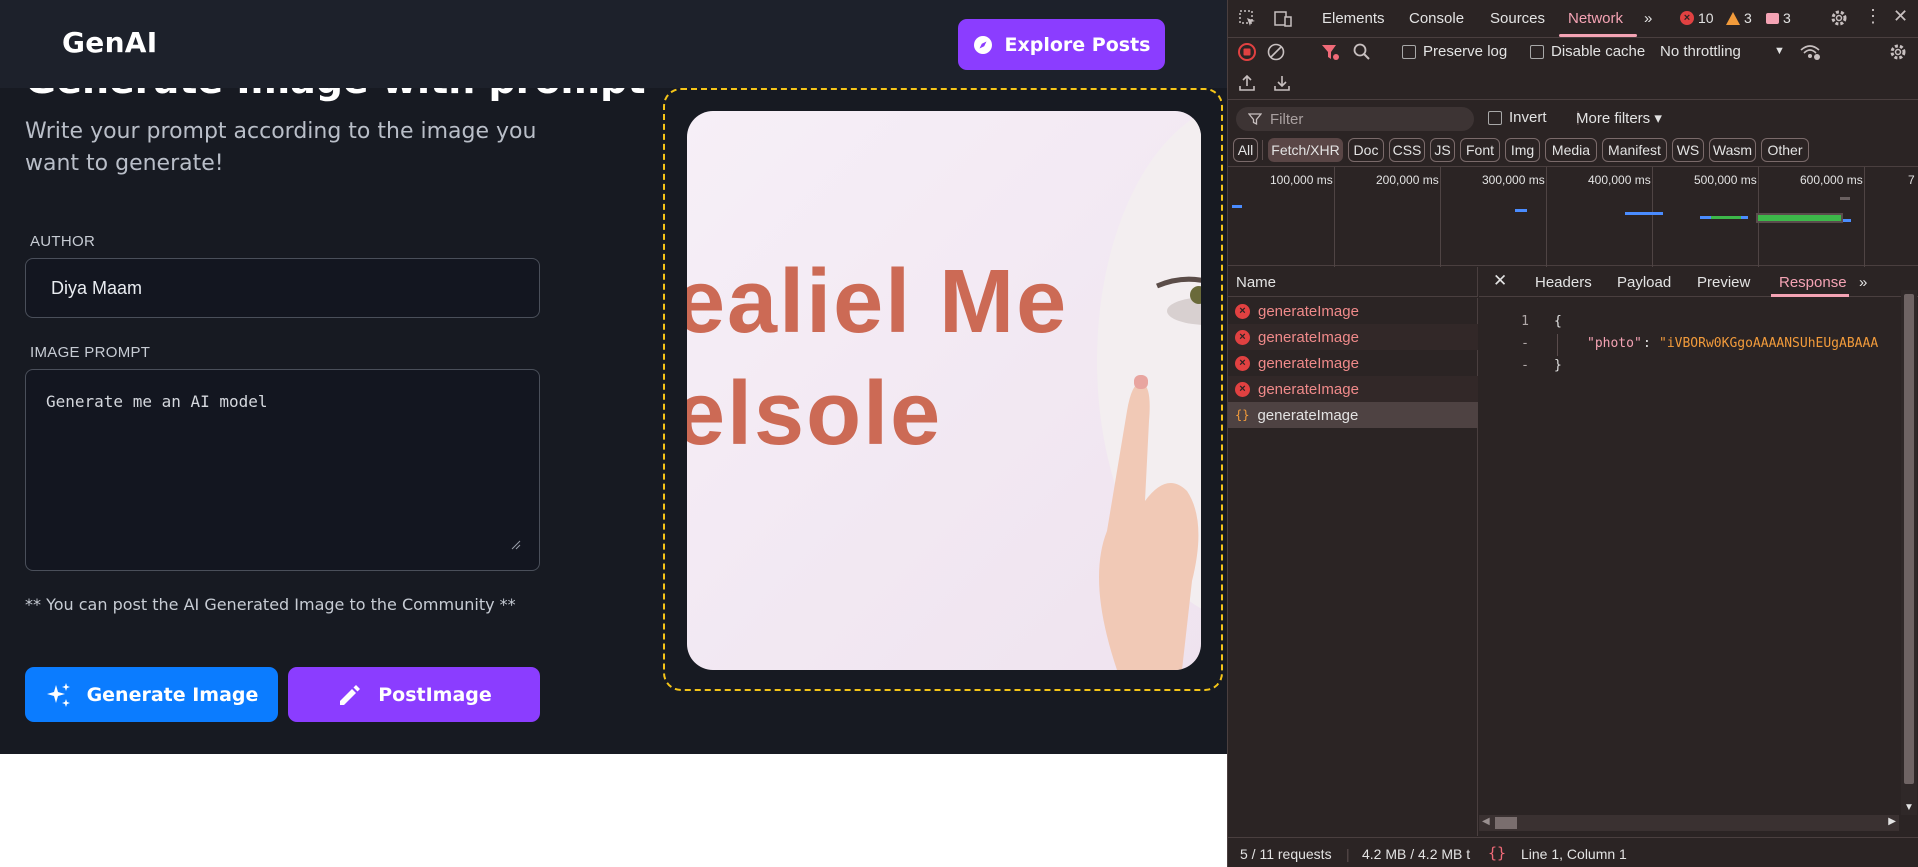  I want to click on author-input: Diya Maam, so click(282, 288).